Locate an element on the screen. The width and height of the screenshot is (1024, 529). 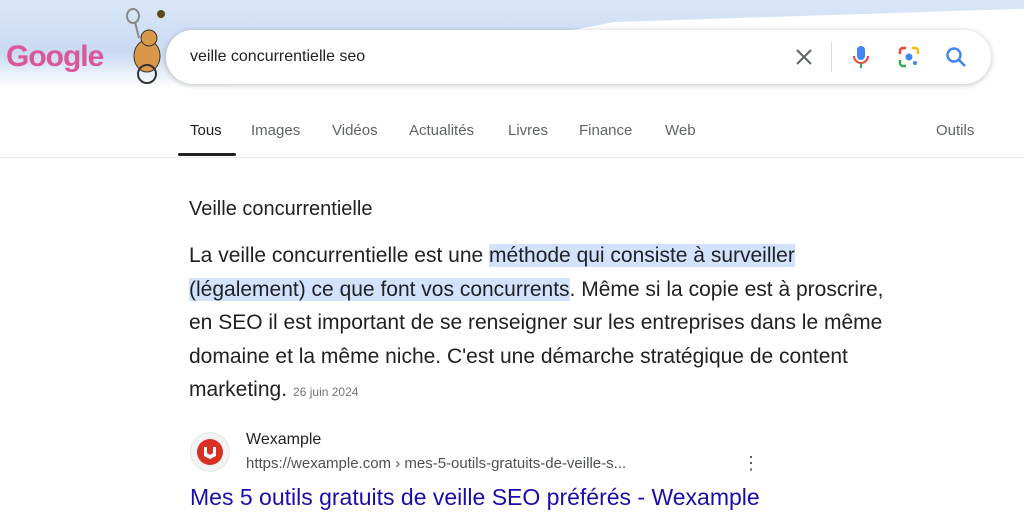
google-lens-icon is located at coordinates (909, 57).